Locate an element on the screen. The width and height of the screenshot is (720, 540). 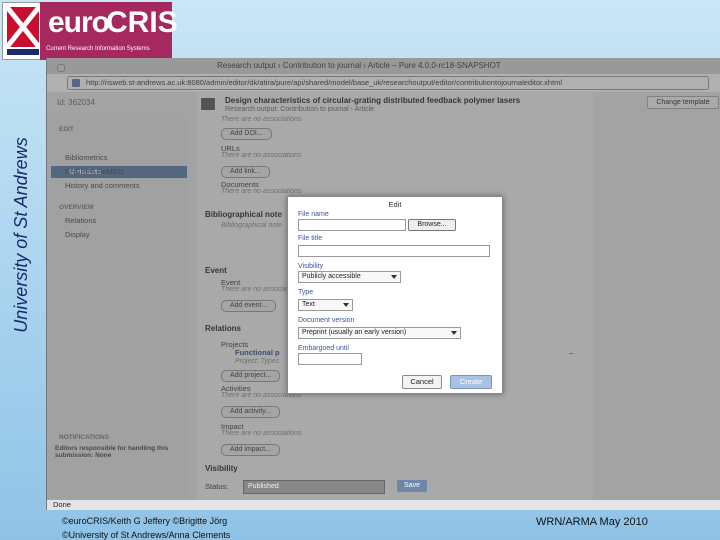
university-side-text: University of St Andrews is located at coordinates (21, 235).